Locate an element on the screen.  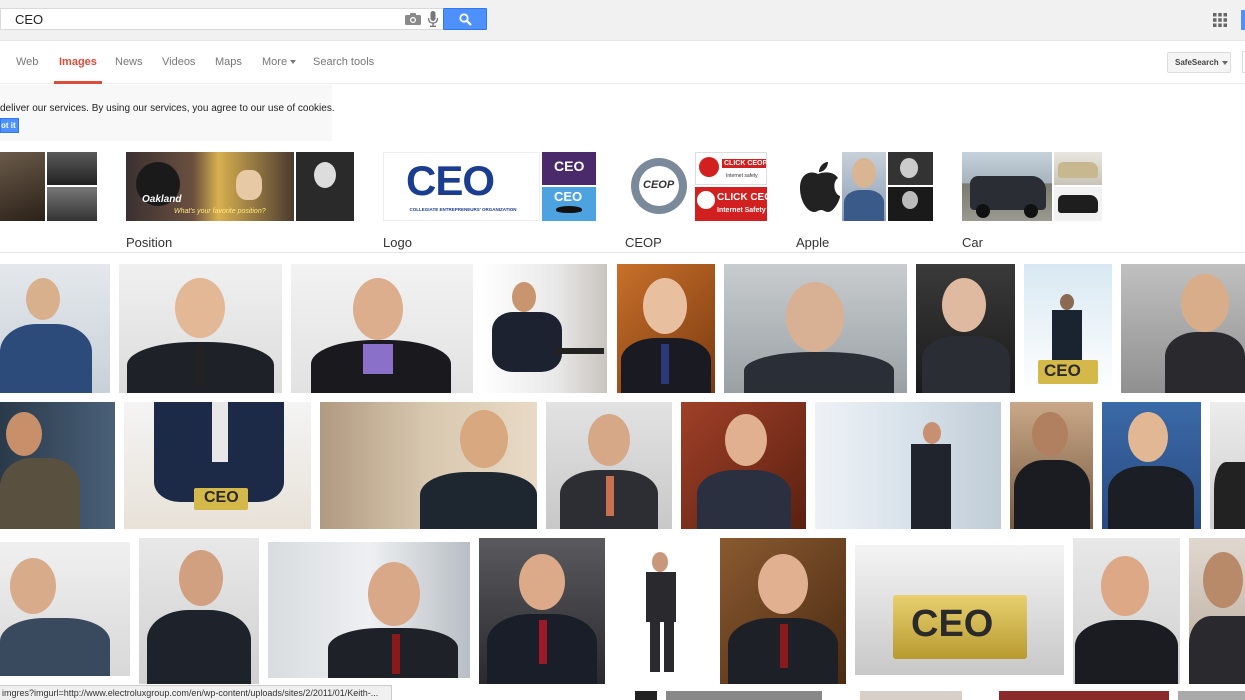
tab-more: More is located at coordinates (279, 70).